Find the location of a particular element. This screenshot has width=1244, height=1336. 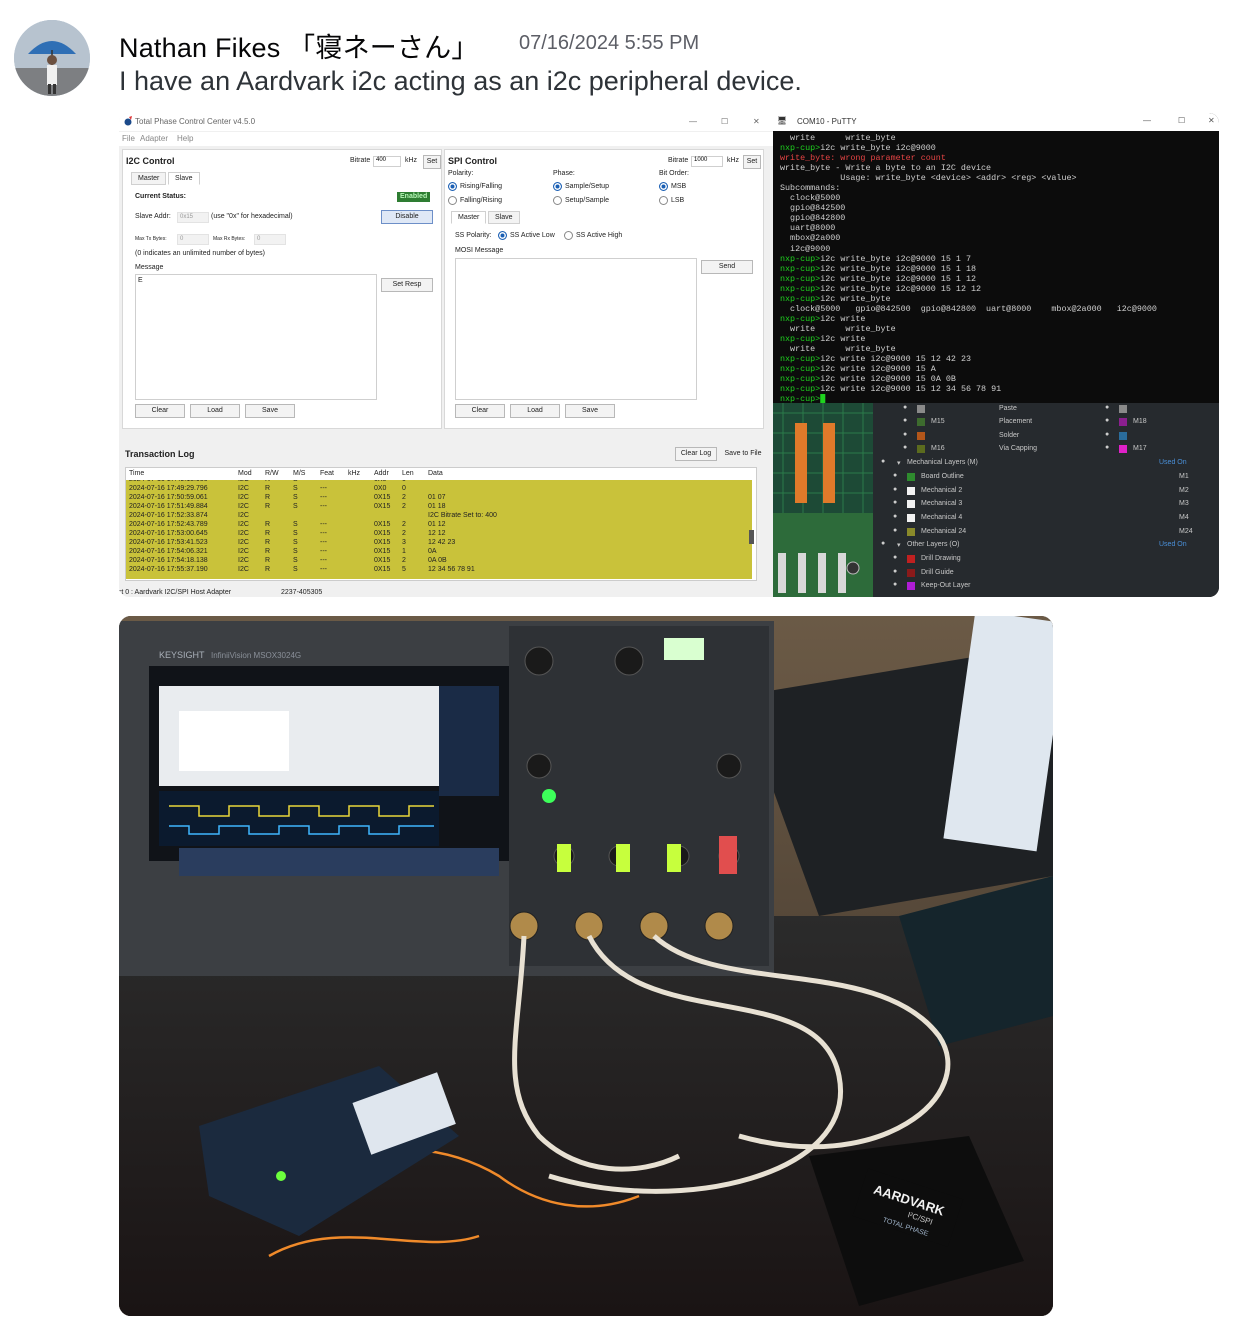

ss-active-low-radio is located at coordinates (502, 235).